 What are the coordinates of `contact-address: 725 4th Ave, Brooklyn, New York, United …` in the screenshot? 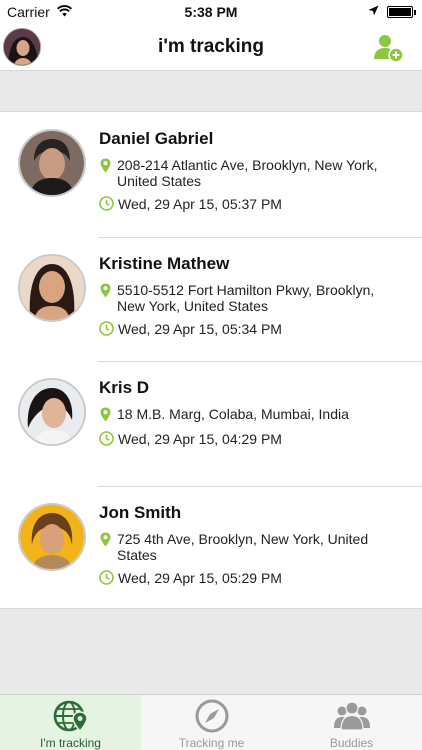 It's located at (243, 546).